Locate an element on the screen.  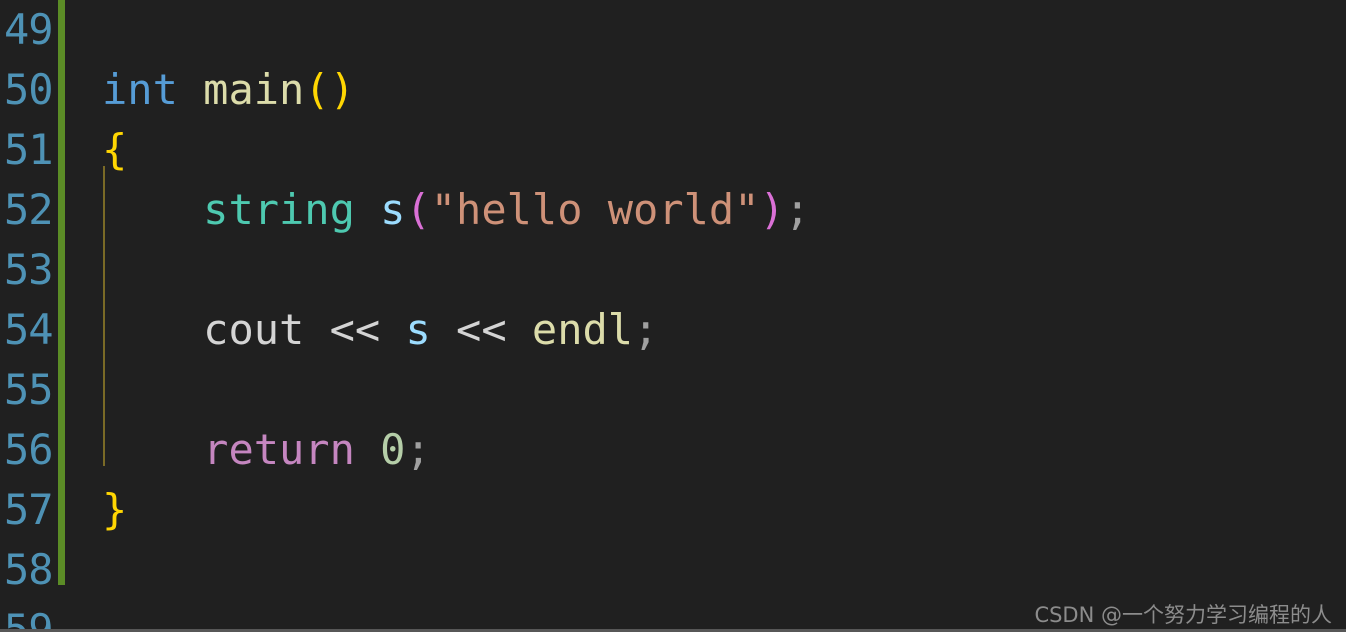
line-number-53: 53 is located at coordinates (27, 270).